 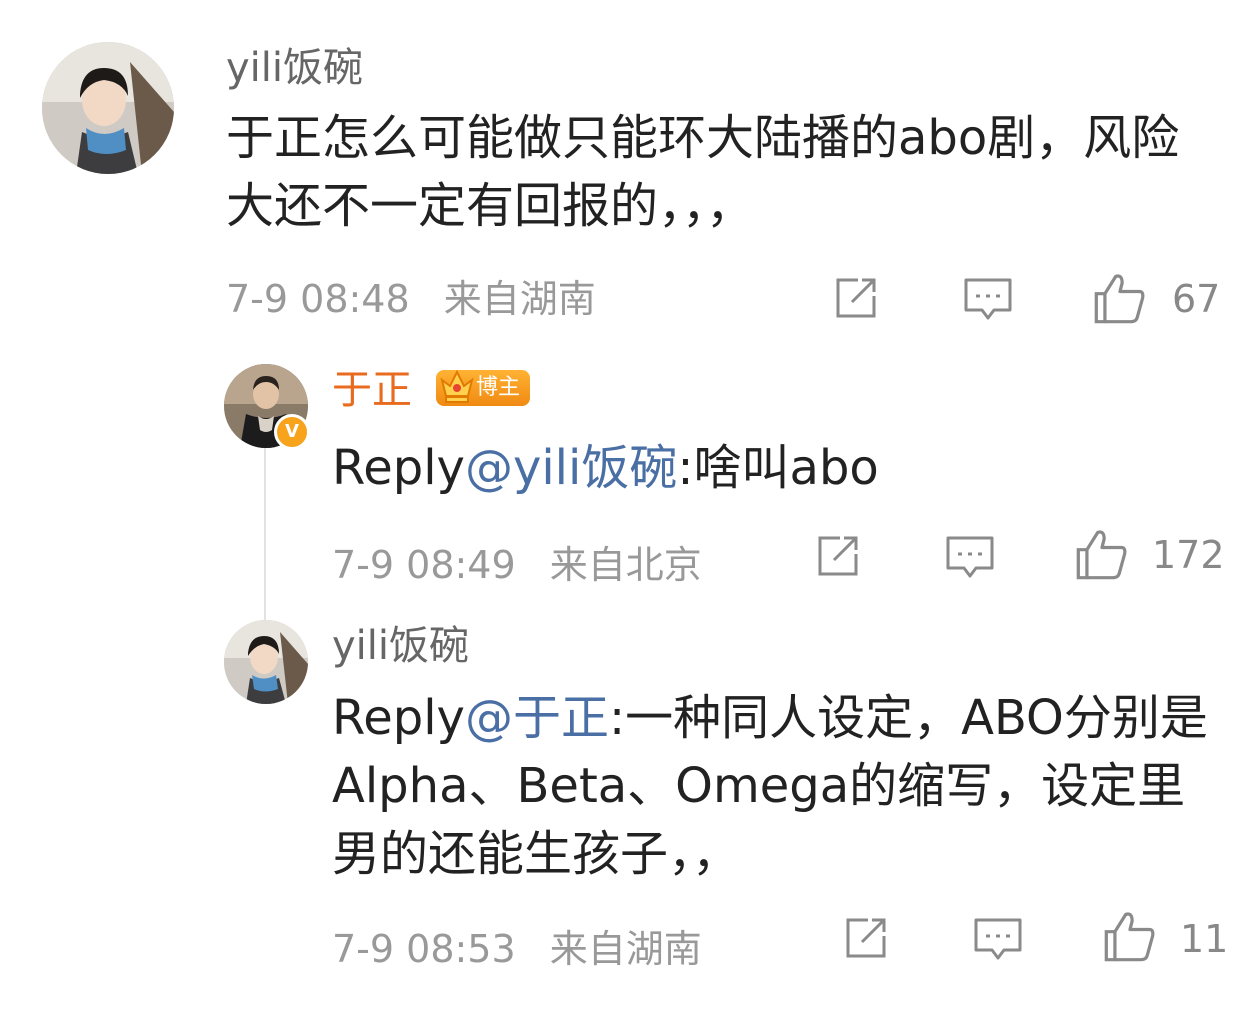 I want to click on reply-username: yili饭碗, so click(x=400, y=646).